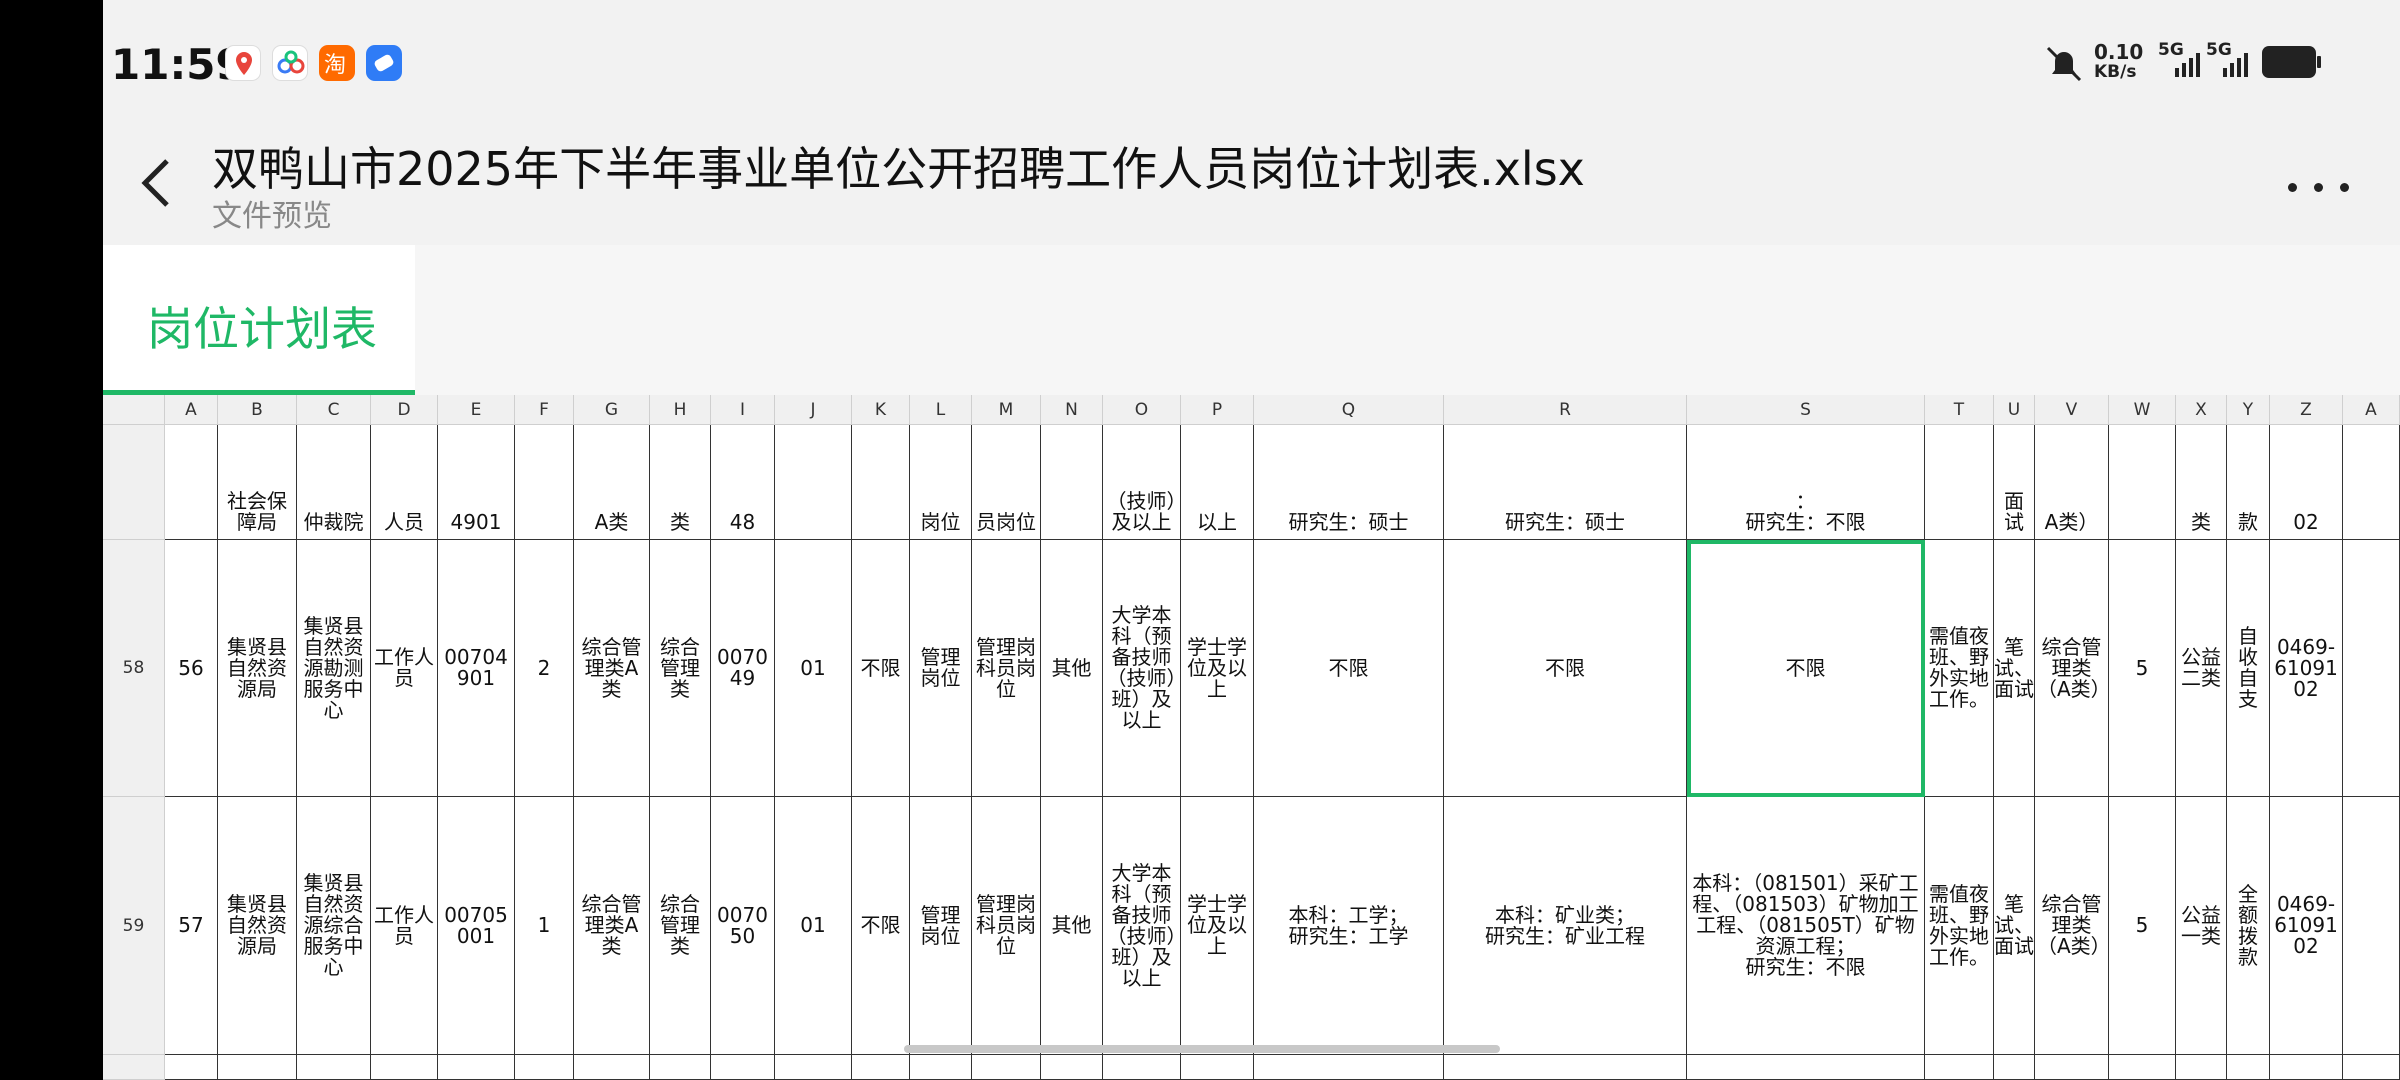 Image resolution: width=2400 pixels, height=1080 pixels. I want to click on table-cell: 工作人员, so click(404, 926).